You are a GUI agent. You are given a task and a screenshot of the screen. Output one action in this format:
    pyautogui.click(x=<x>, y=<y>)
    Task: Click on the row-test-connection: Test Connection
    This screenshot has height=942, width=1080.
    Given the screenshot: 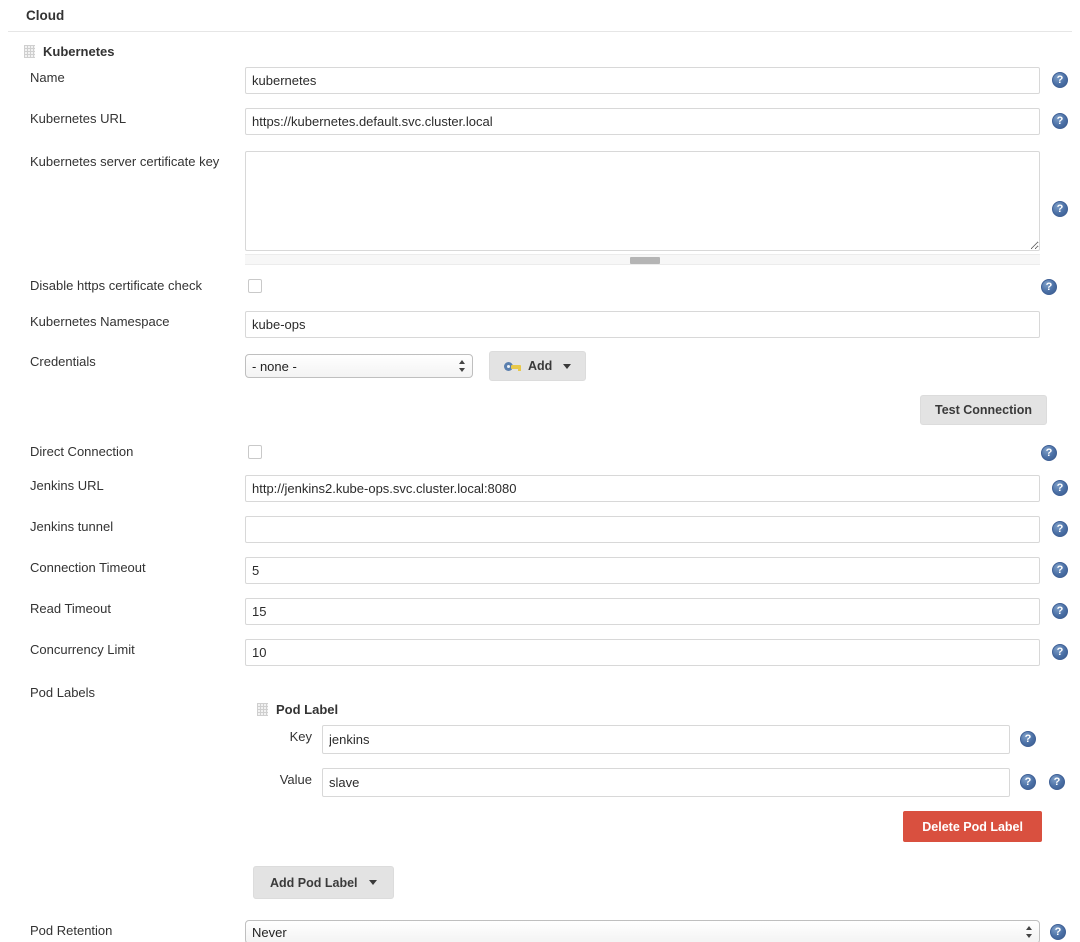 What is the action you would take?
    pyautogui.click(x=540, y=410)
    